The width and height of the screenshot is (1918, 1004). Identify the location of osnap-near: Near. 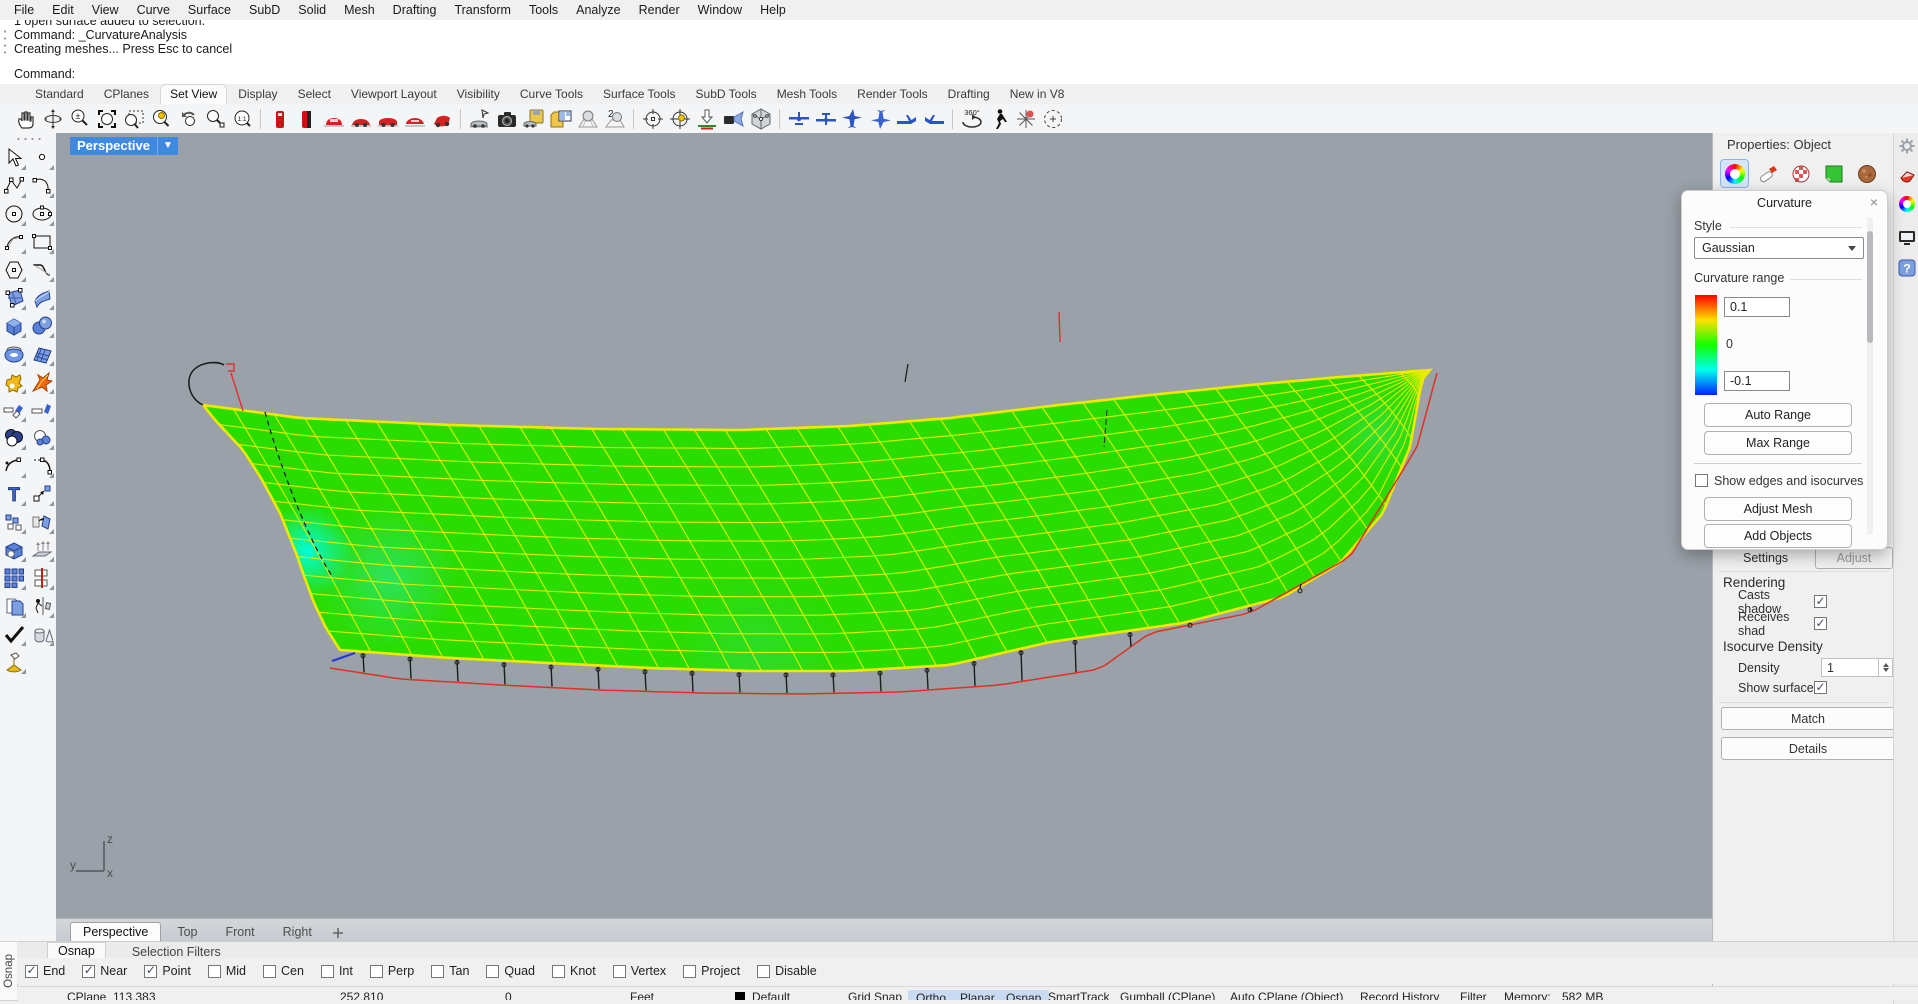
(104, 971).